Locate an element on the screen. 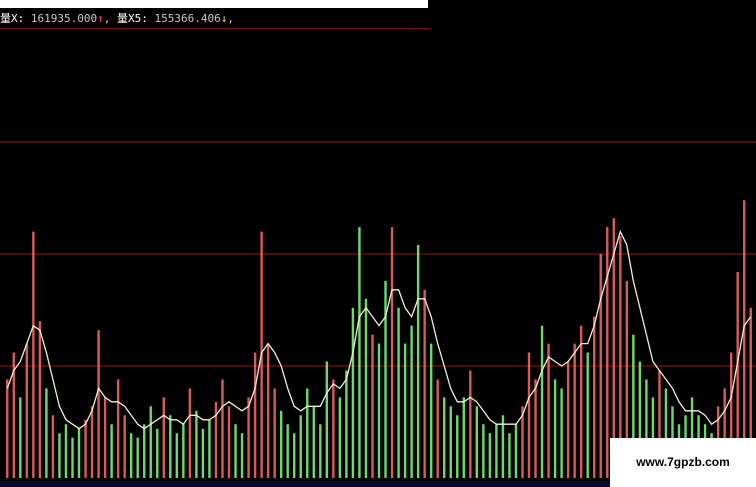 Image resolution: width=756 pixels, height=487 pixels. bottom-scroll-strip is located at coordinates (305, 484).